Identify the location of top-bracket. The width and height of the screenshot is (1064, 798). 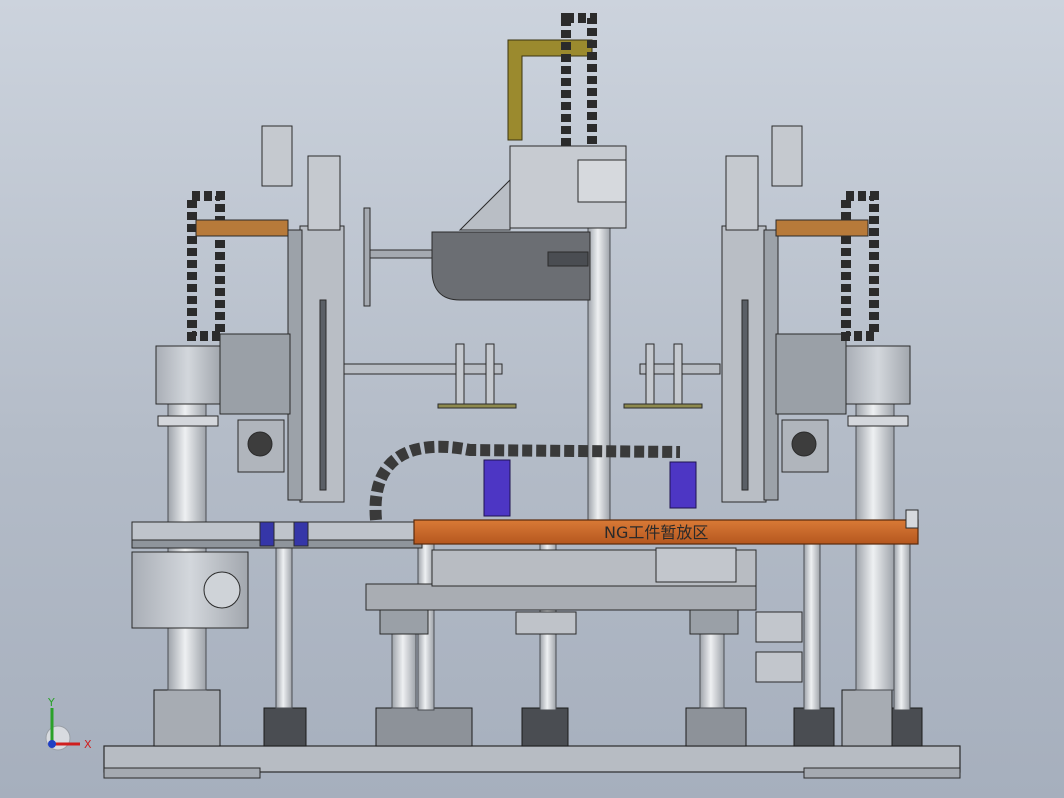
(552, 88).